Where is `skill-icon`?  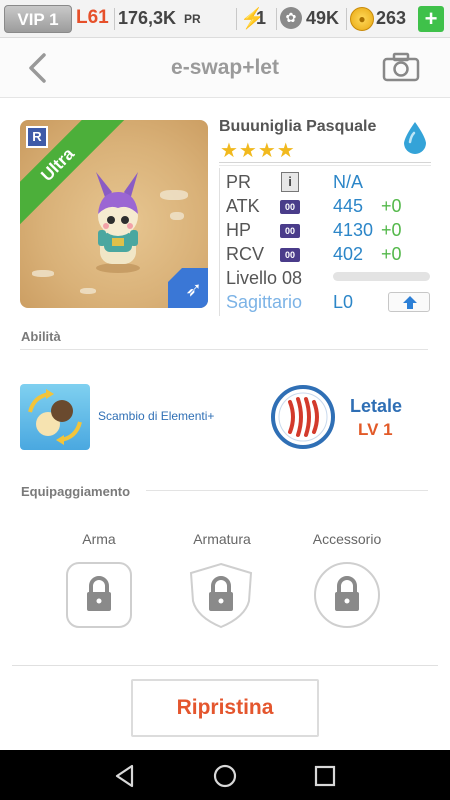
skill-icon is located at coordinates (55, 417).